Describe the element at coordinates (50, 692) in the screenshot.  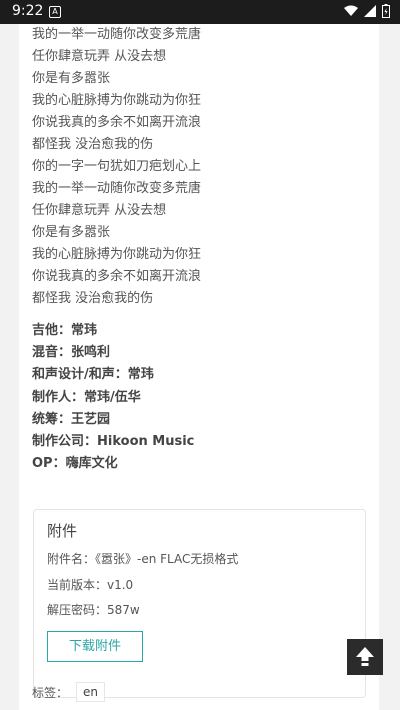
I see `tags-label: 标签：` at that location.